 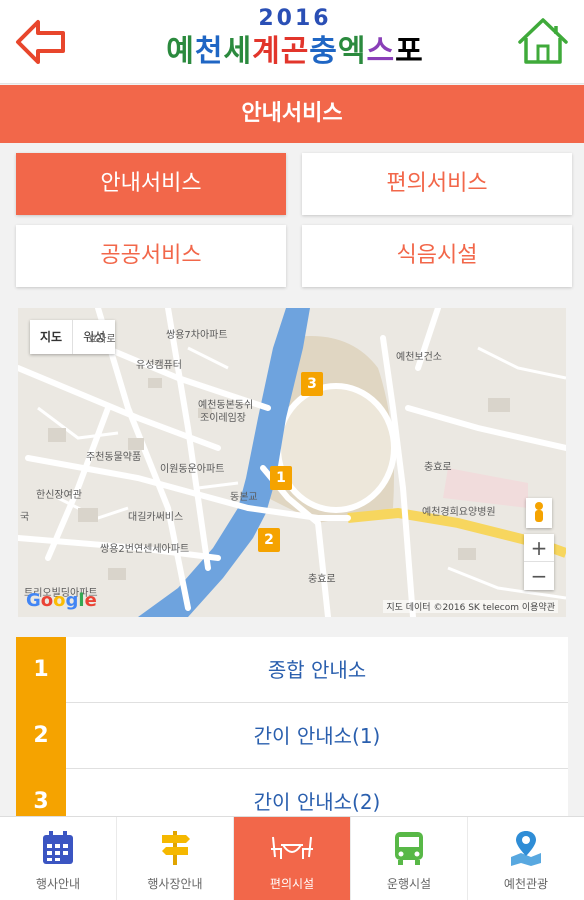 I want to click on list-item-label: 종합 안내소, so click(x=317, y=670).